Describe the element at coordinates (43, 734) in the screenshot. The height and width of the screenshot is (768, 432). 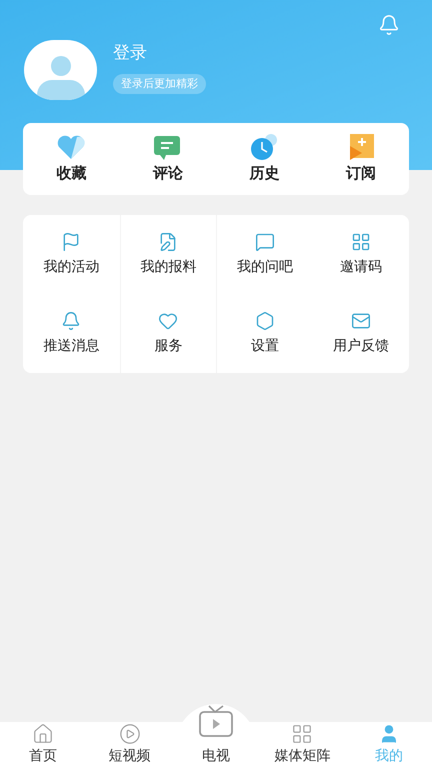
I see `home-icon` at that location.